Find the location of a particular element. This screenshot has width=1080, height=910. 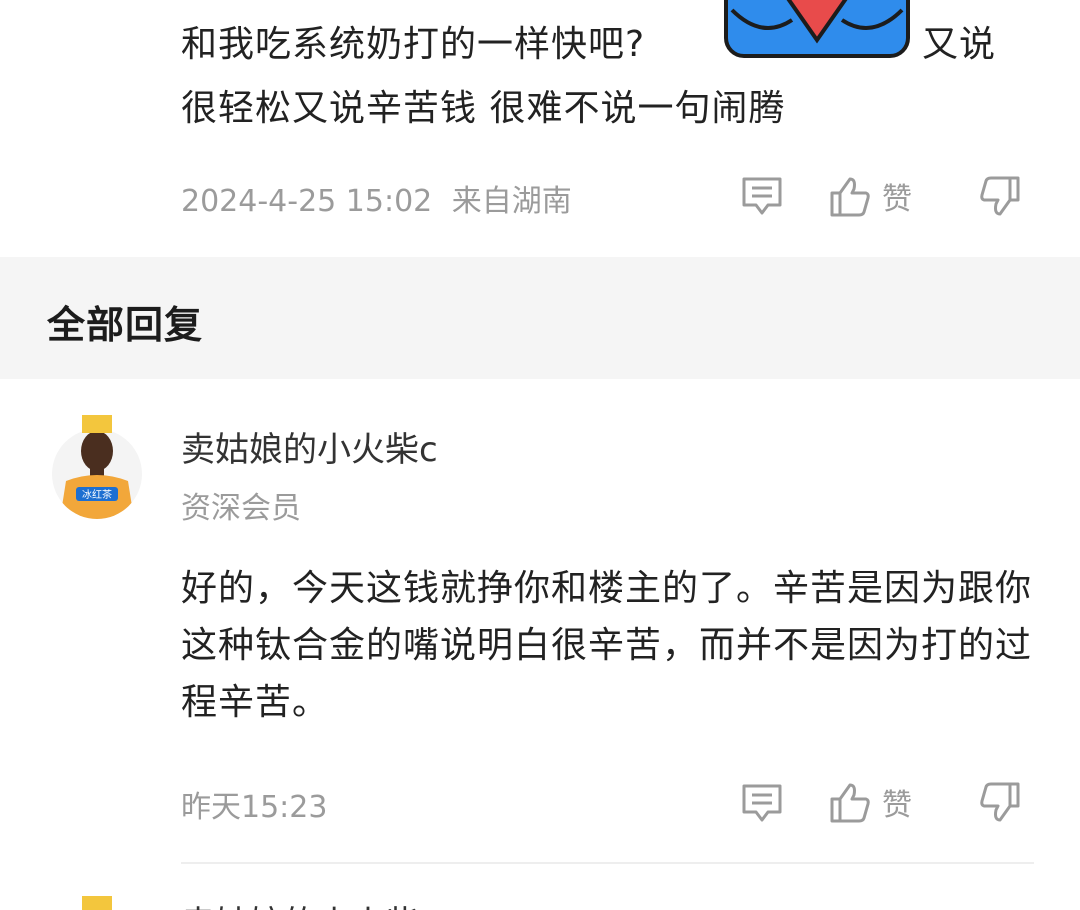

sticker-emoji is located at coordinates (817, 30).